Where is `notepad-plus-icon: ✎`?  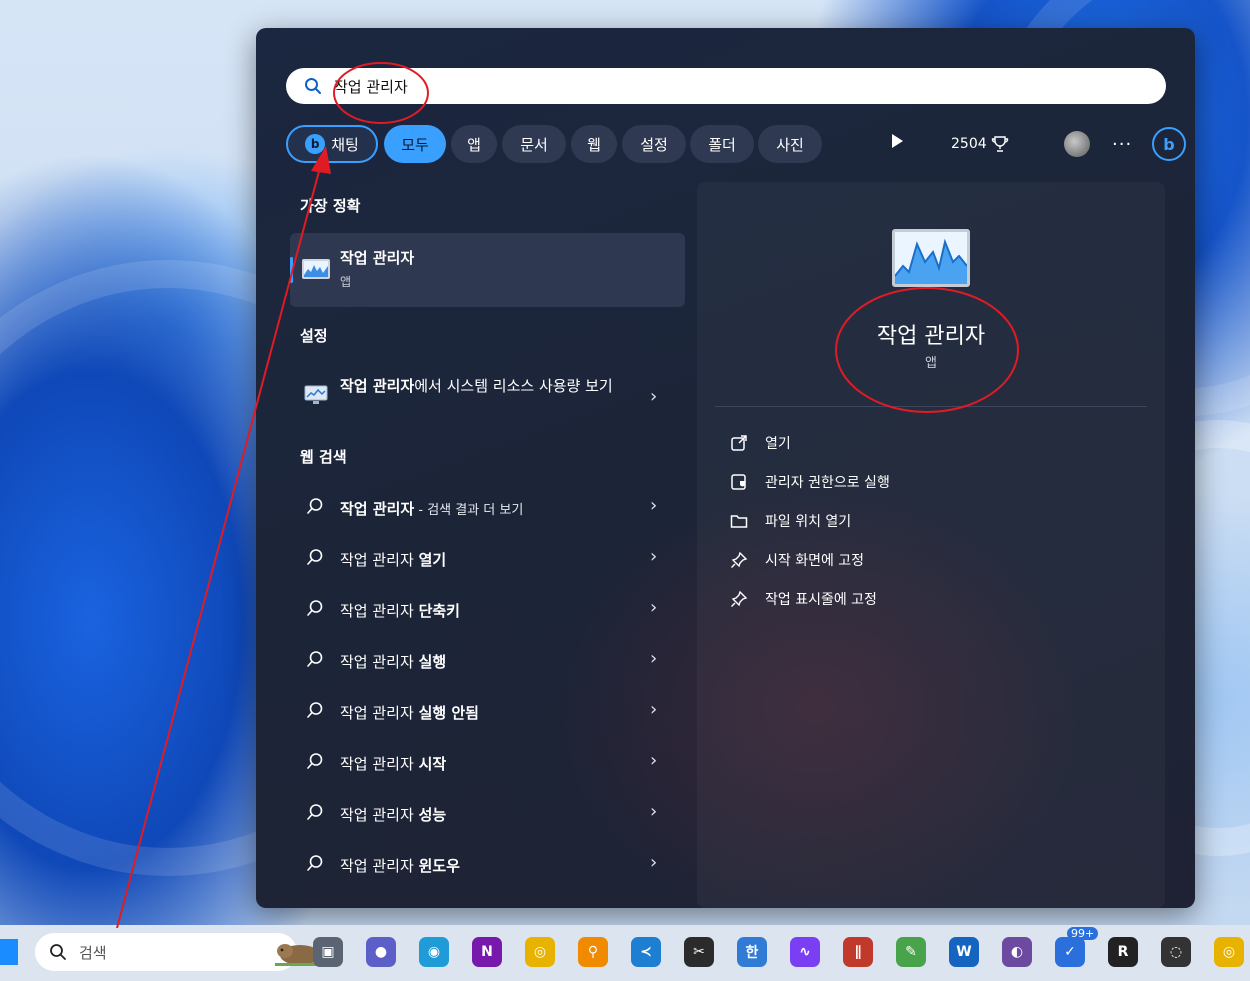
notepad-plus-icon: ✎ is located at coordinates (911, 952).